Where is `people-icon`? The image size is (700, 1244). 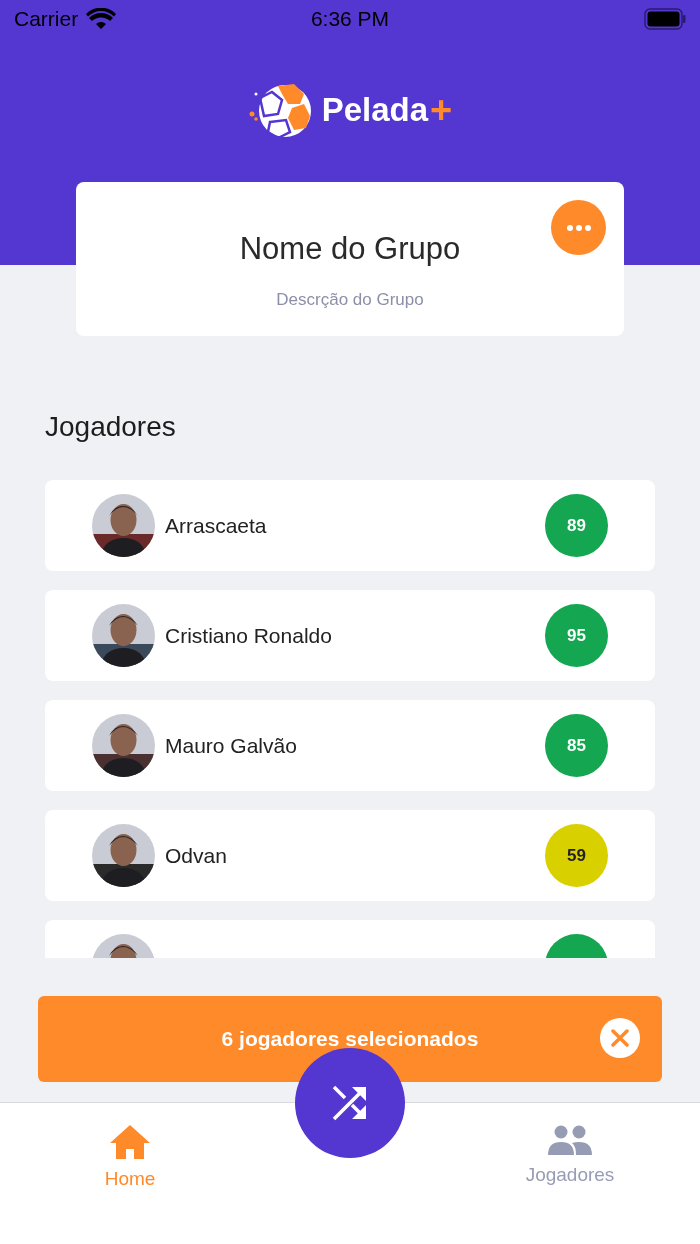
people-icon is located at coordinates (570, 1140).